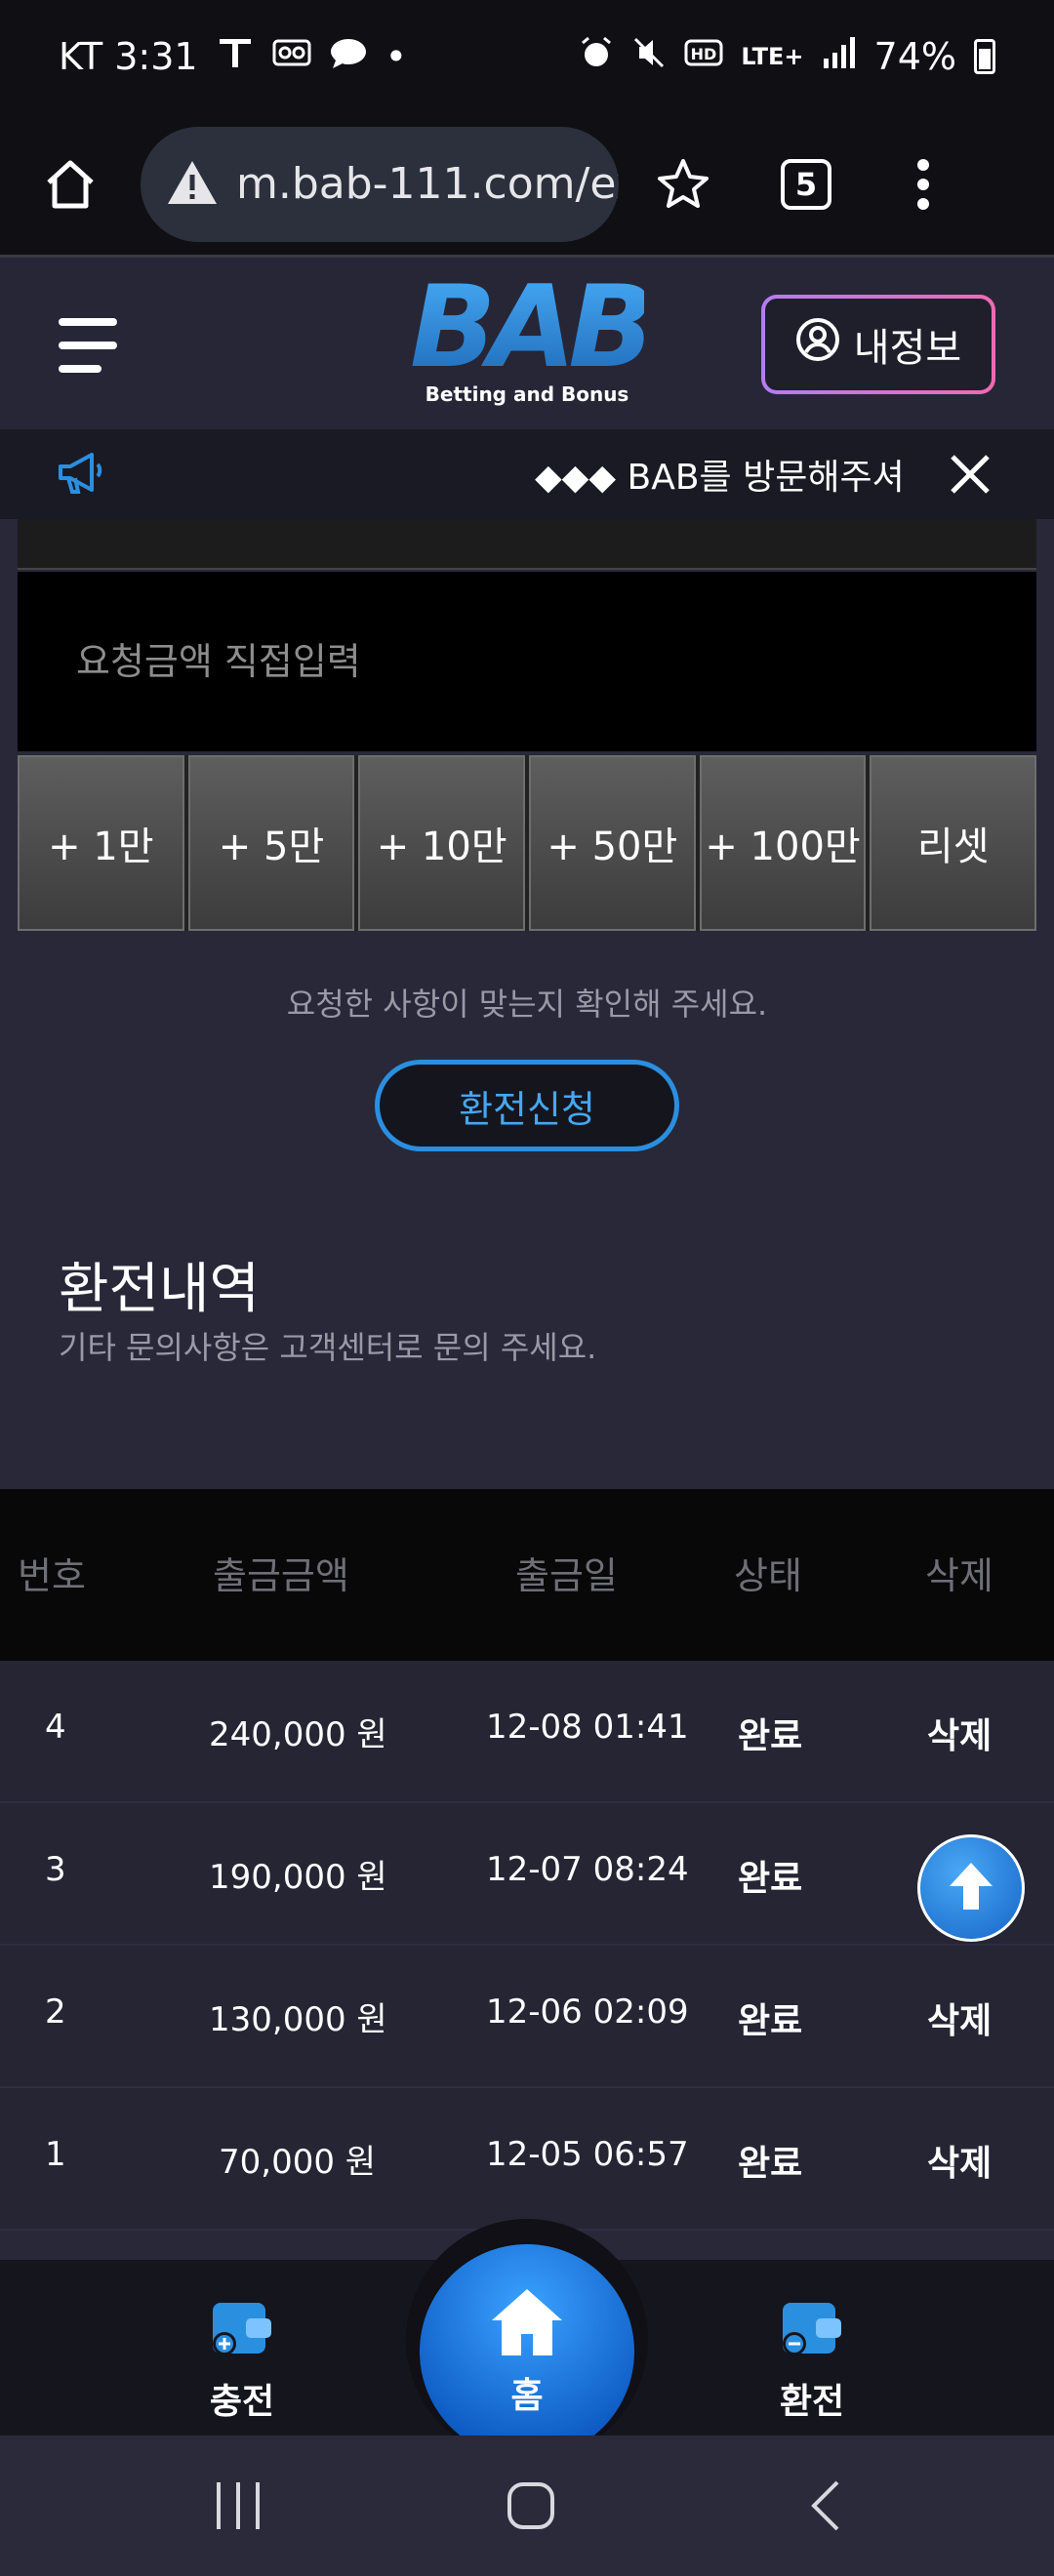  I want to click on add-50k-button: + 5만, so click(271, 843).